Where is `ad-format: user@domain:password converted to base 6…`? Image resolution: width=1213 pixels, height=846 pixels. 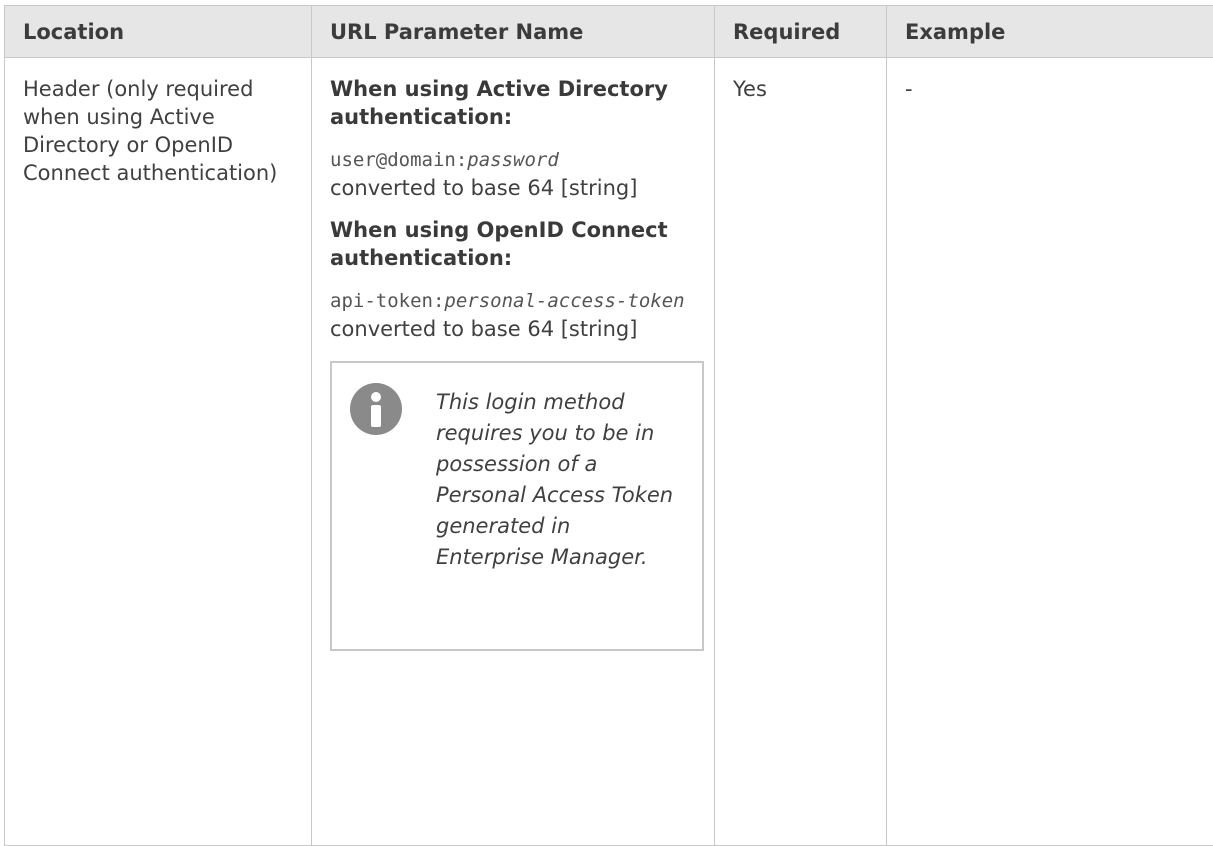
ad-format: user@domain:password converted to base 6… is located at coordinates (517, 173).